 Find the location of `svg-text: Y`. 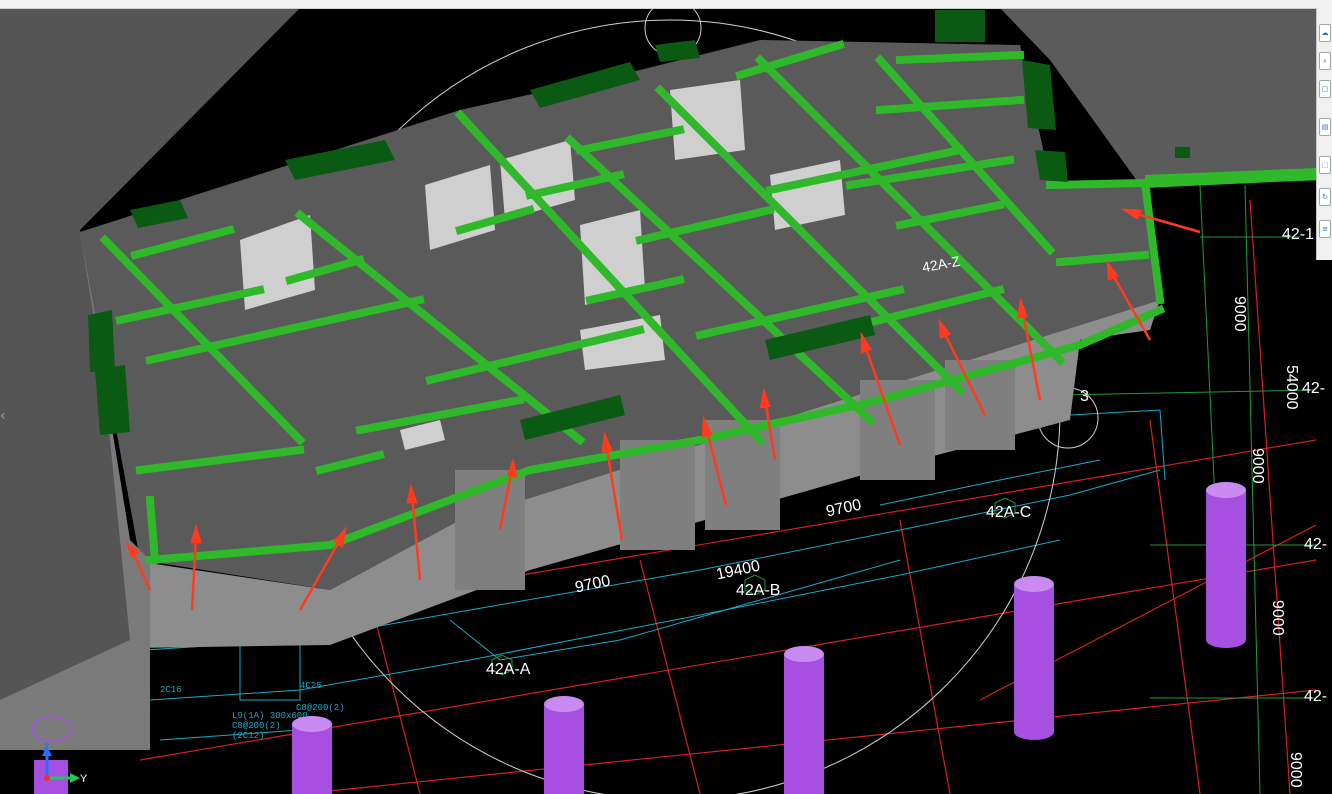

svg-text: Y is located at coordinates (84, 779).